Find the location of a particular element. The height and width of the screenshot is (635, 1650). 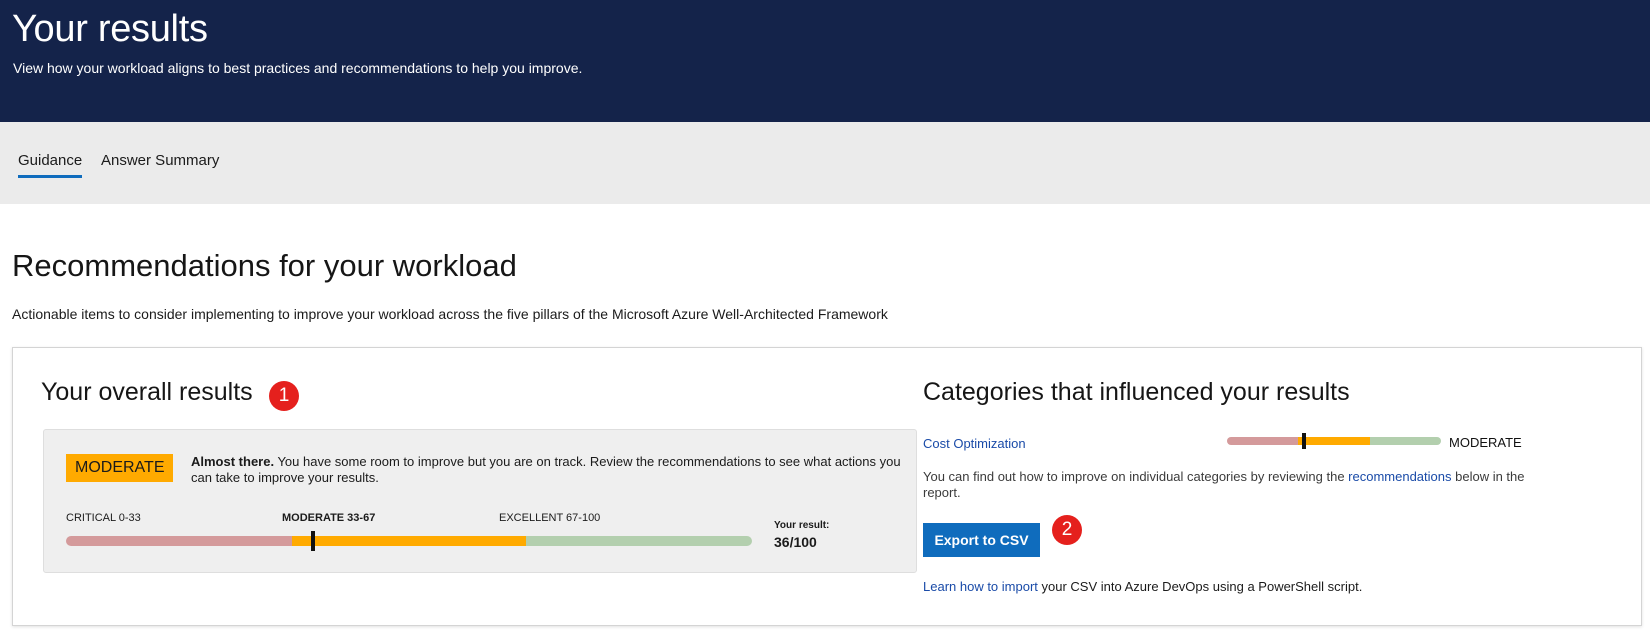

your-result-value: 36/100 is located at coordinates (795, 542).